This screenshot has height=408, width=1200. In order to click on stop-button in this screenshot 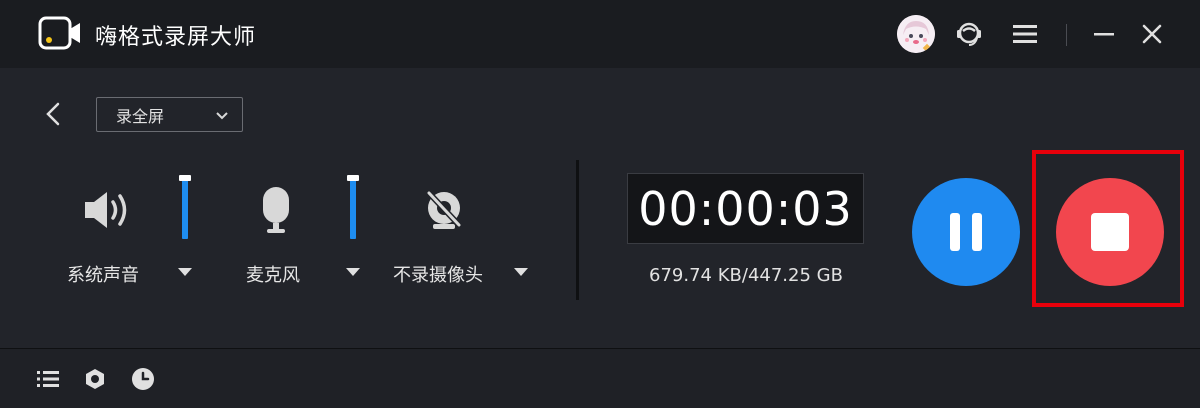, I will do `click(1110, 232)`.